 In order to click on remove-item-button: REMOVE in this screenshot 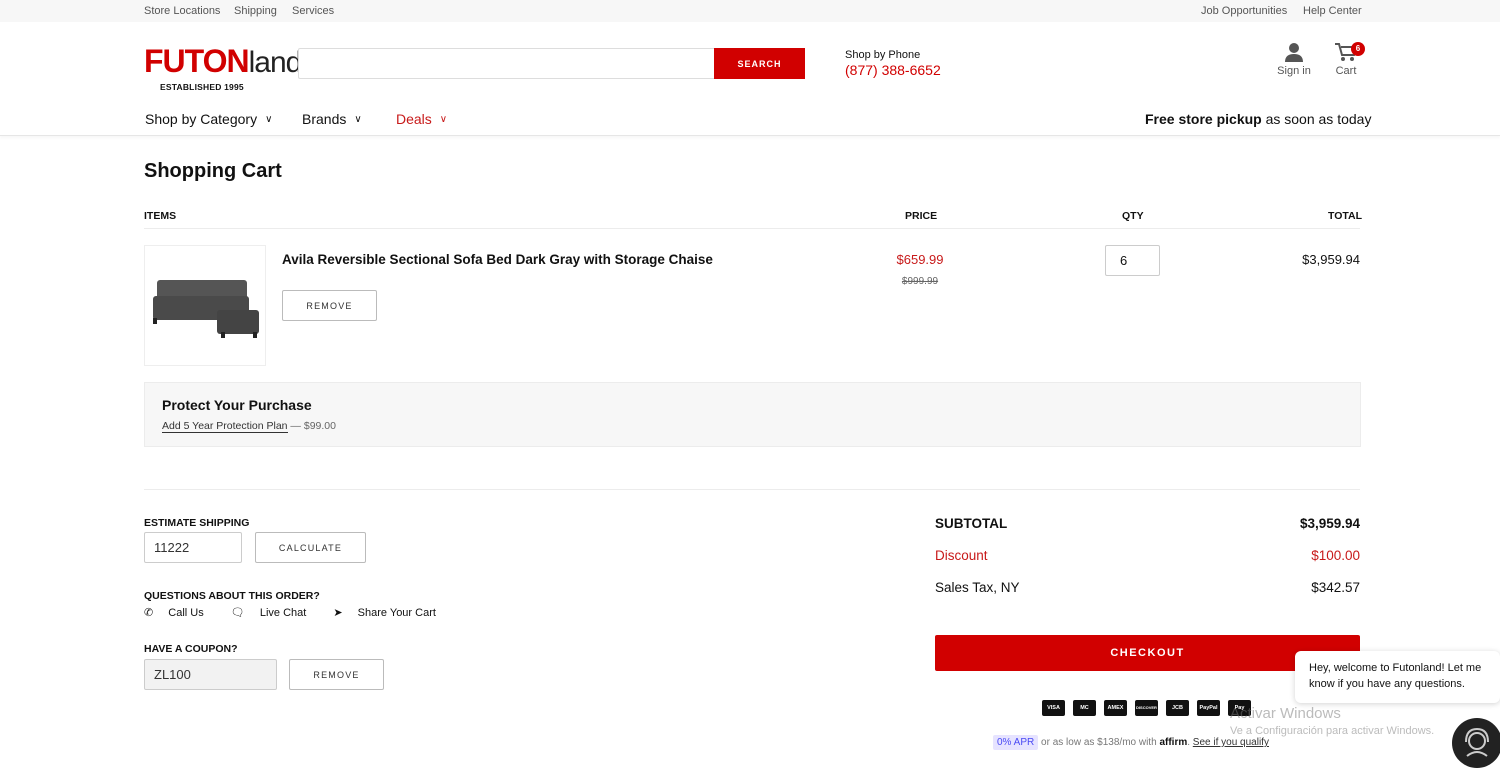, I will do `click(329, 305)`.